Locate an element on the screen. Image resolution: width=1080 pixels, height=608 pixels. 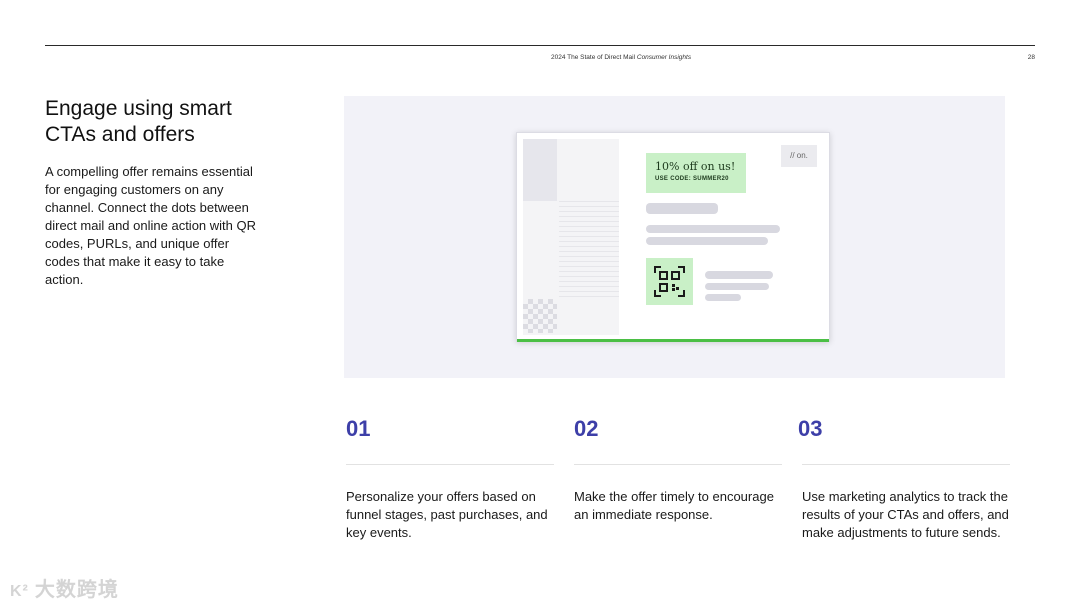
pattern-graphic is located at coordinates (540, 316).